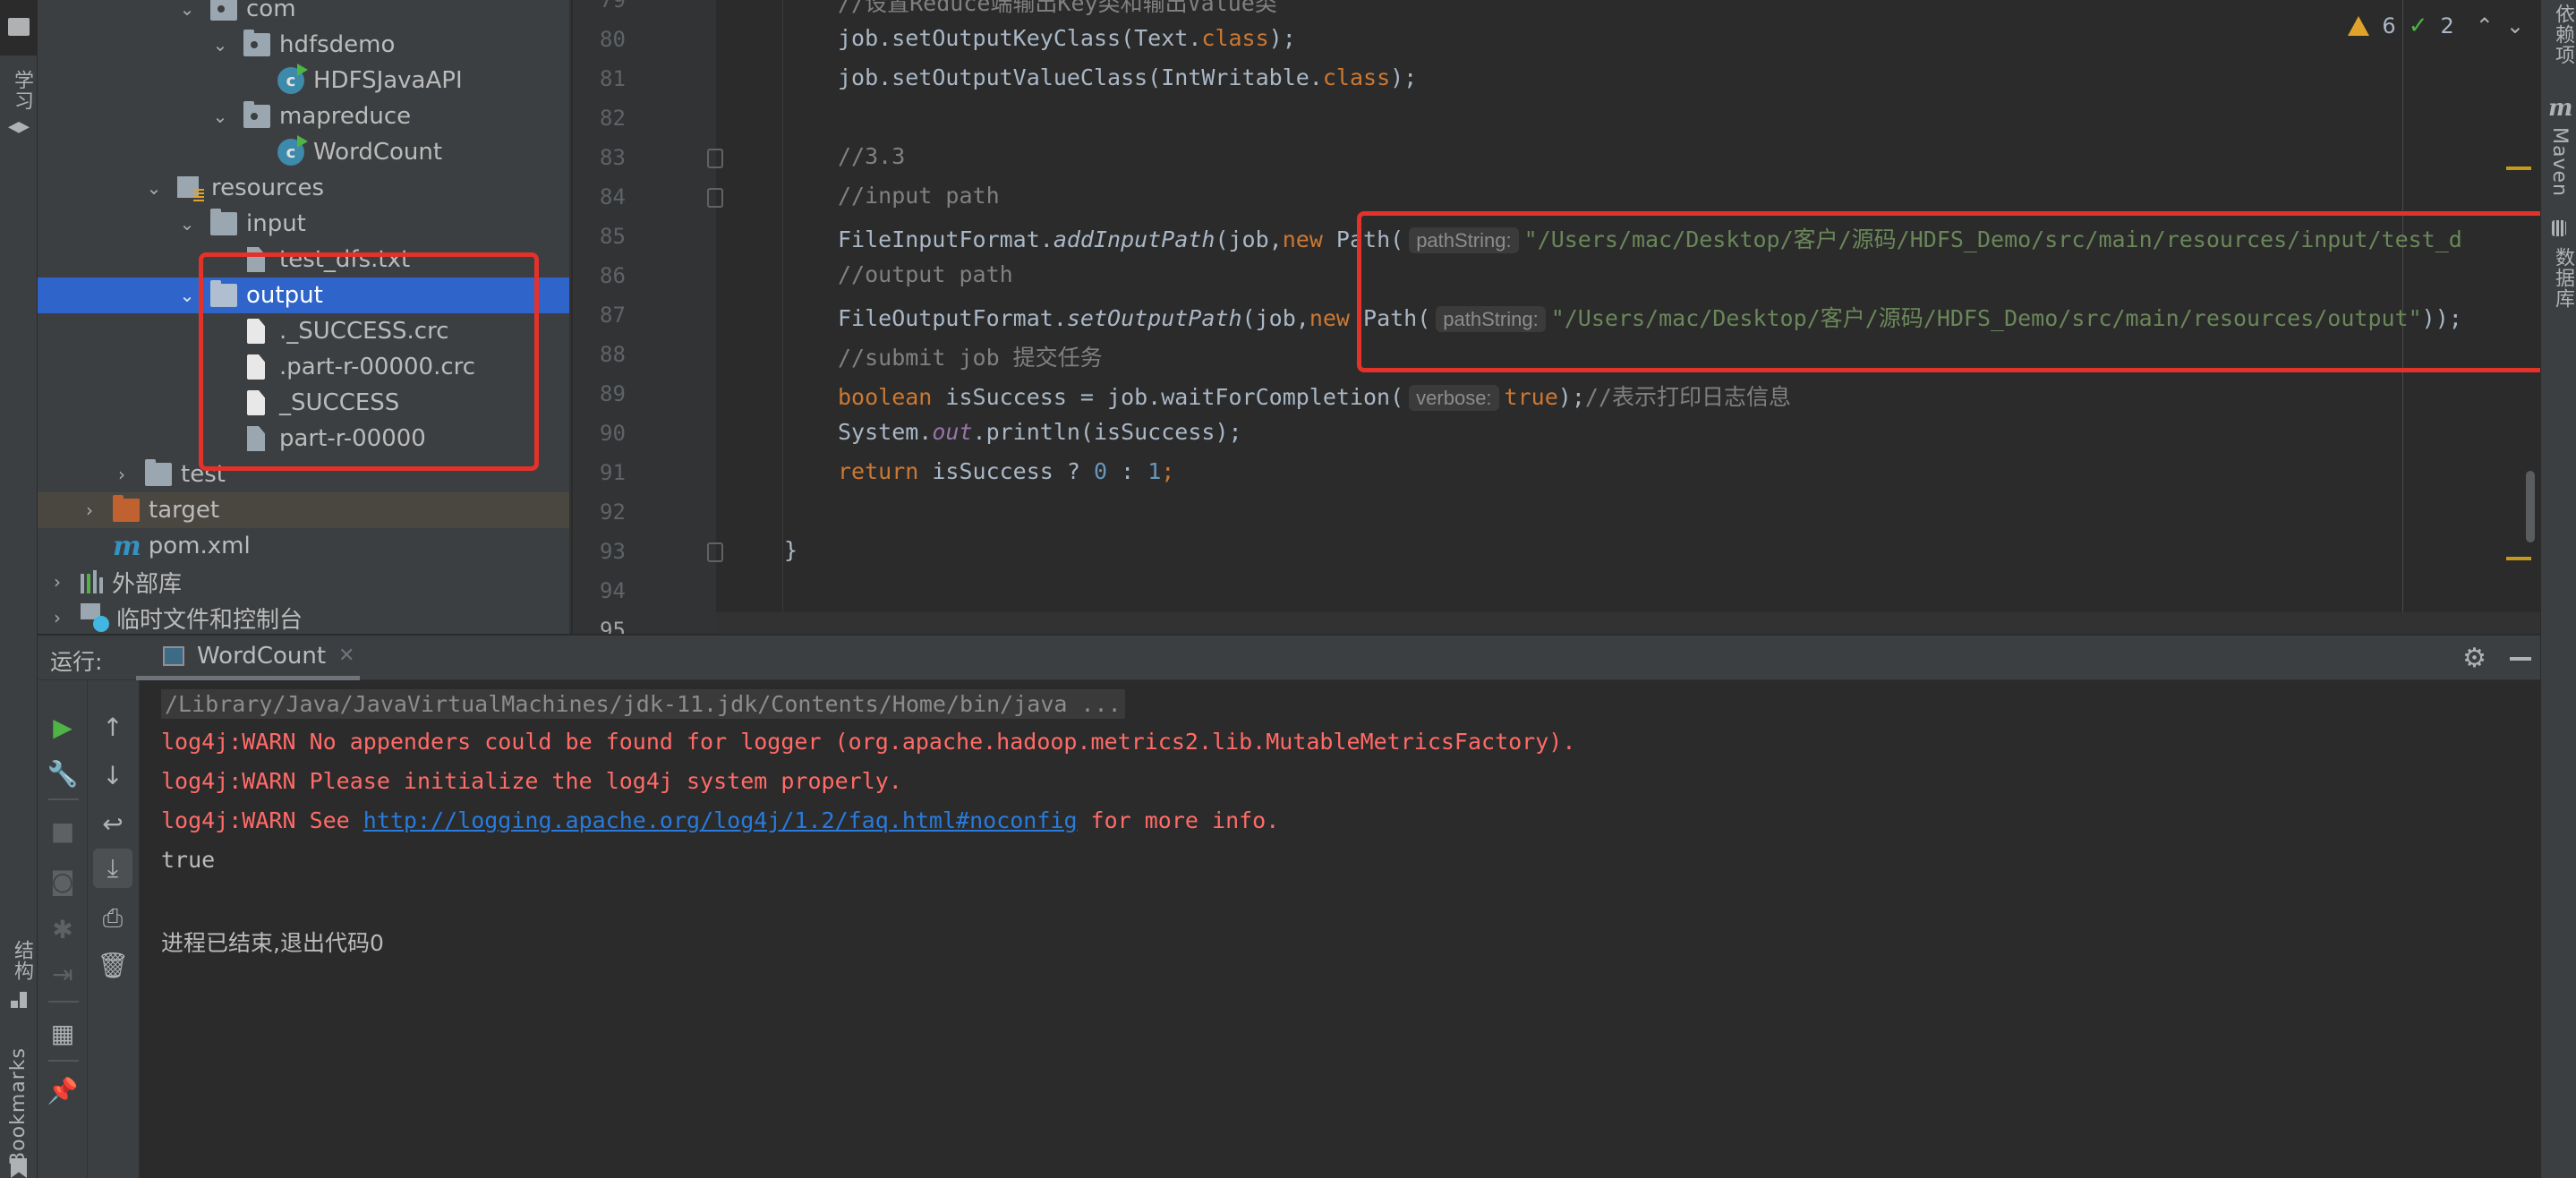 Image resolution: width=2576 pixels, height=1178 pixels. What do you see at coordinates (113, 727) in the screenshot?
I see `arrow-up-icon: ↑` at bounding box center [113, 727].